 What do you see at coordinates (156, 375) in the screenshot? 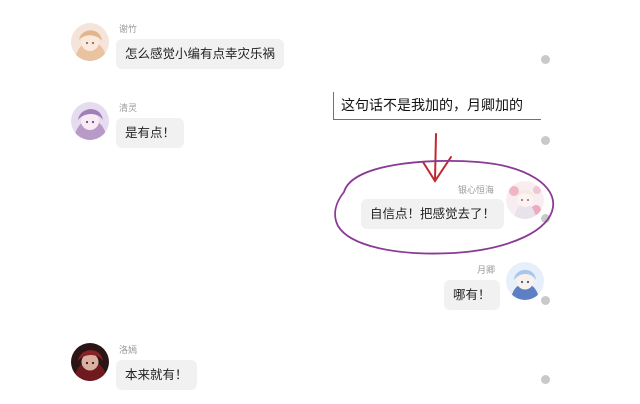
I see `message-bubble: 本来就有！` at bounding box center [156, 375].